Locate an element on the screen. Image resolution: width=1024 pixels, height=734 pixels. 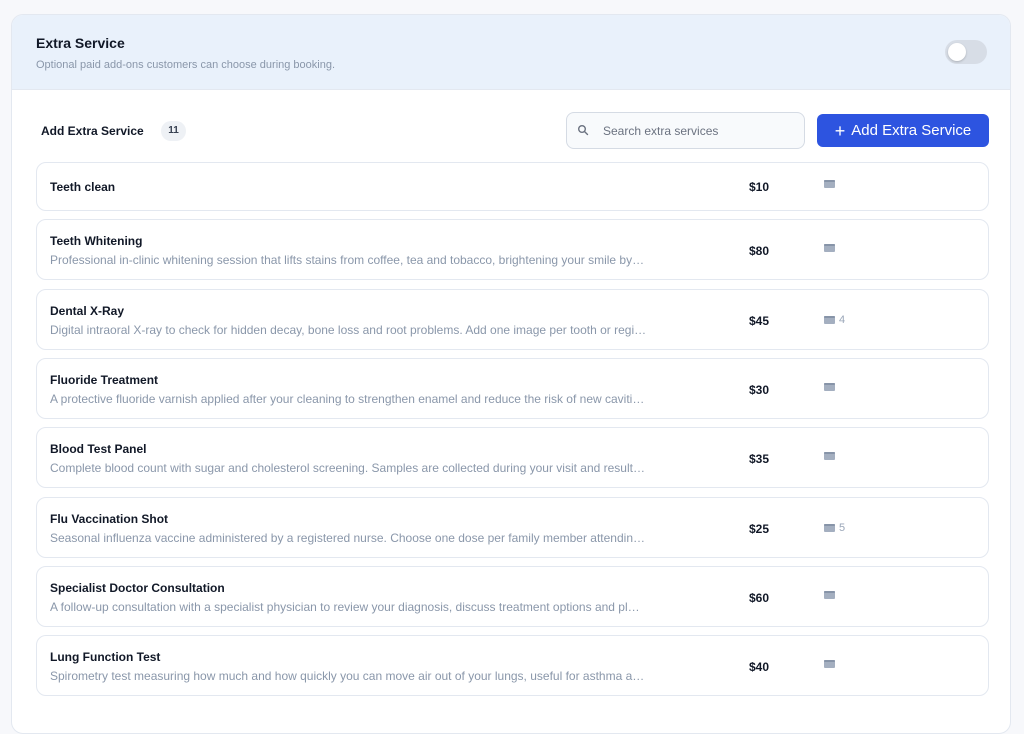
service-price: $30 is located at coordinates (759, 390).